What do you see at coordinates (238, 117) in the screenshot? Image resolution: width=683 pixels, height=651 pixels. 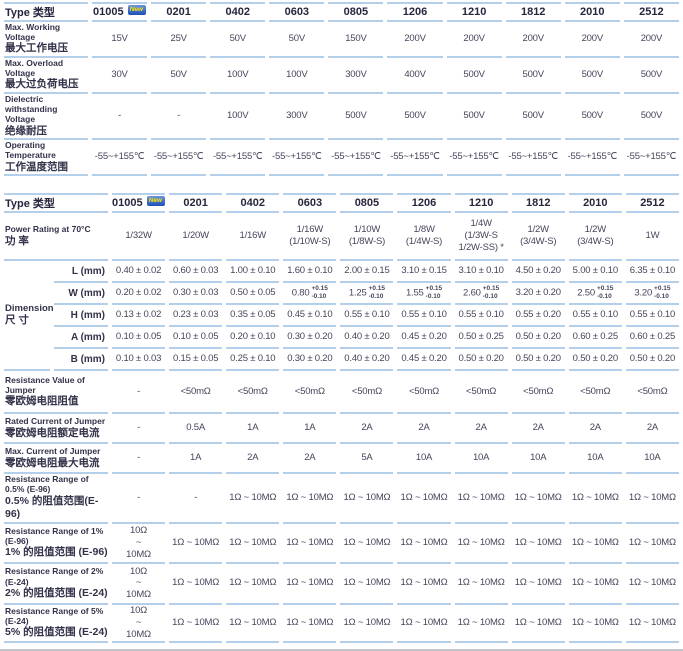 I see `spec-cell: 100V` at bounding box center [238, 117].